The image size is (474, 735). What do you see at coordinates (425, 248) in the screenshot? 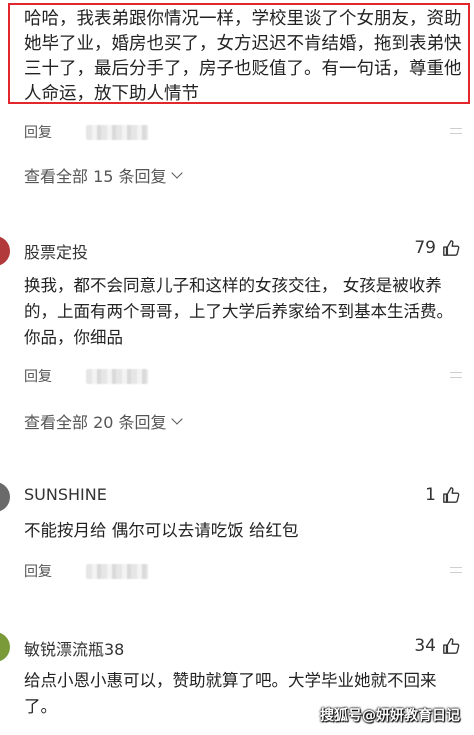
I see `like-count: 79` at bounding box center [425, 248].